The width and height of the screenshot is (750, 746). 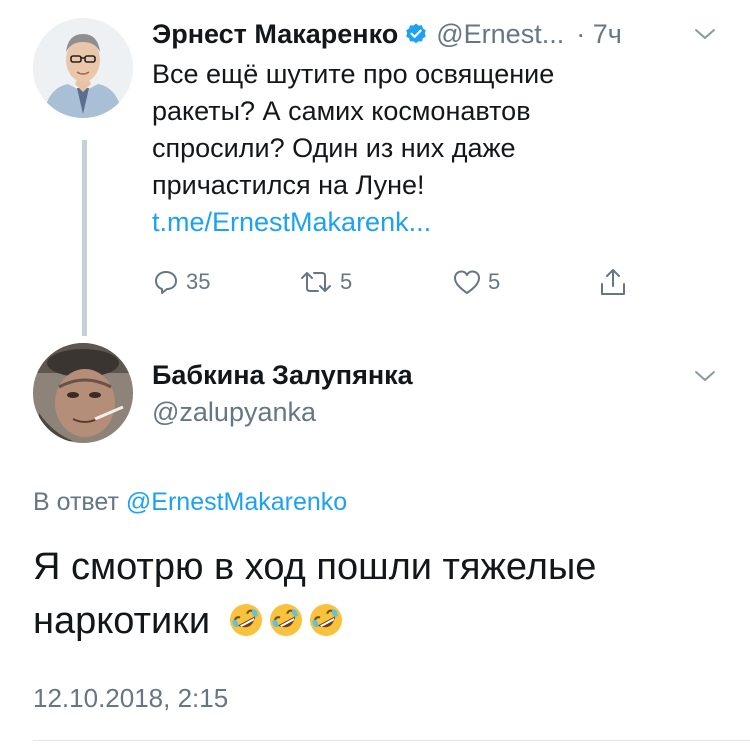 What do you see at coordinates (416, 34) in the screenshot?
I see `verified-icon` at bounding box center [416, 34].